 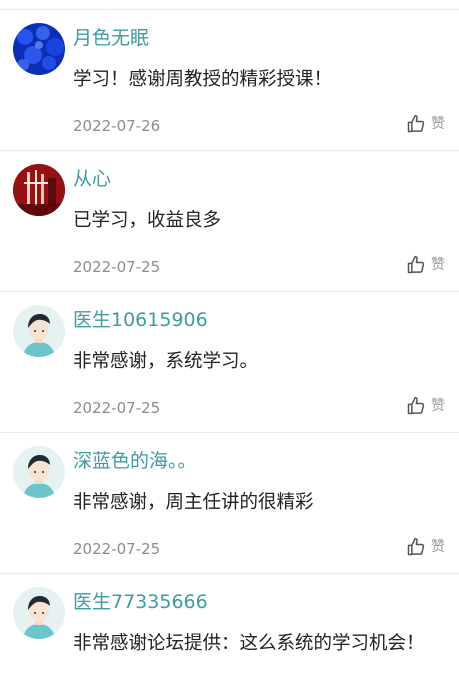 What do you see at coordinates (135, 461) in the screenshot?
I see `username: 深蓝色的海。。` at bounding box center [135, 461].